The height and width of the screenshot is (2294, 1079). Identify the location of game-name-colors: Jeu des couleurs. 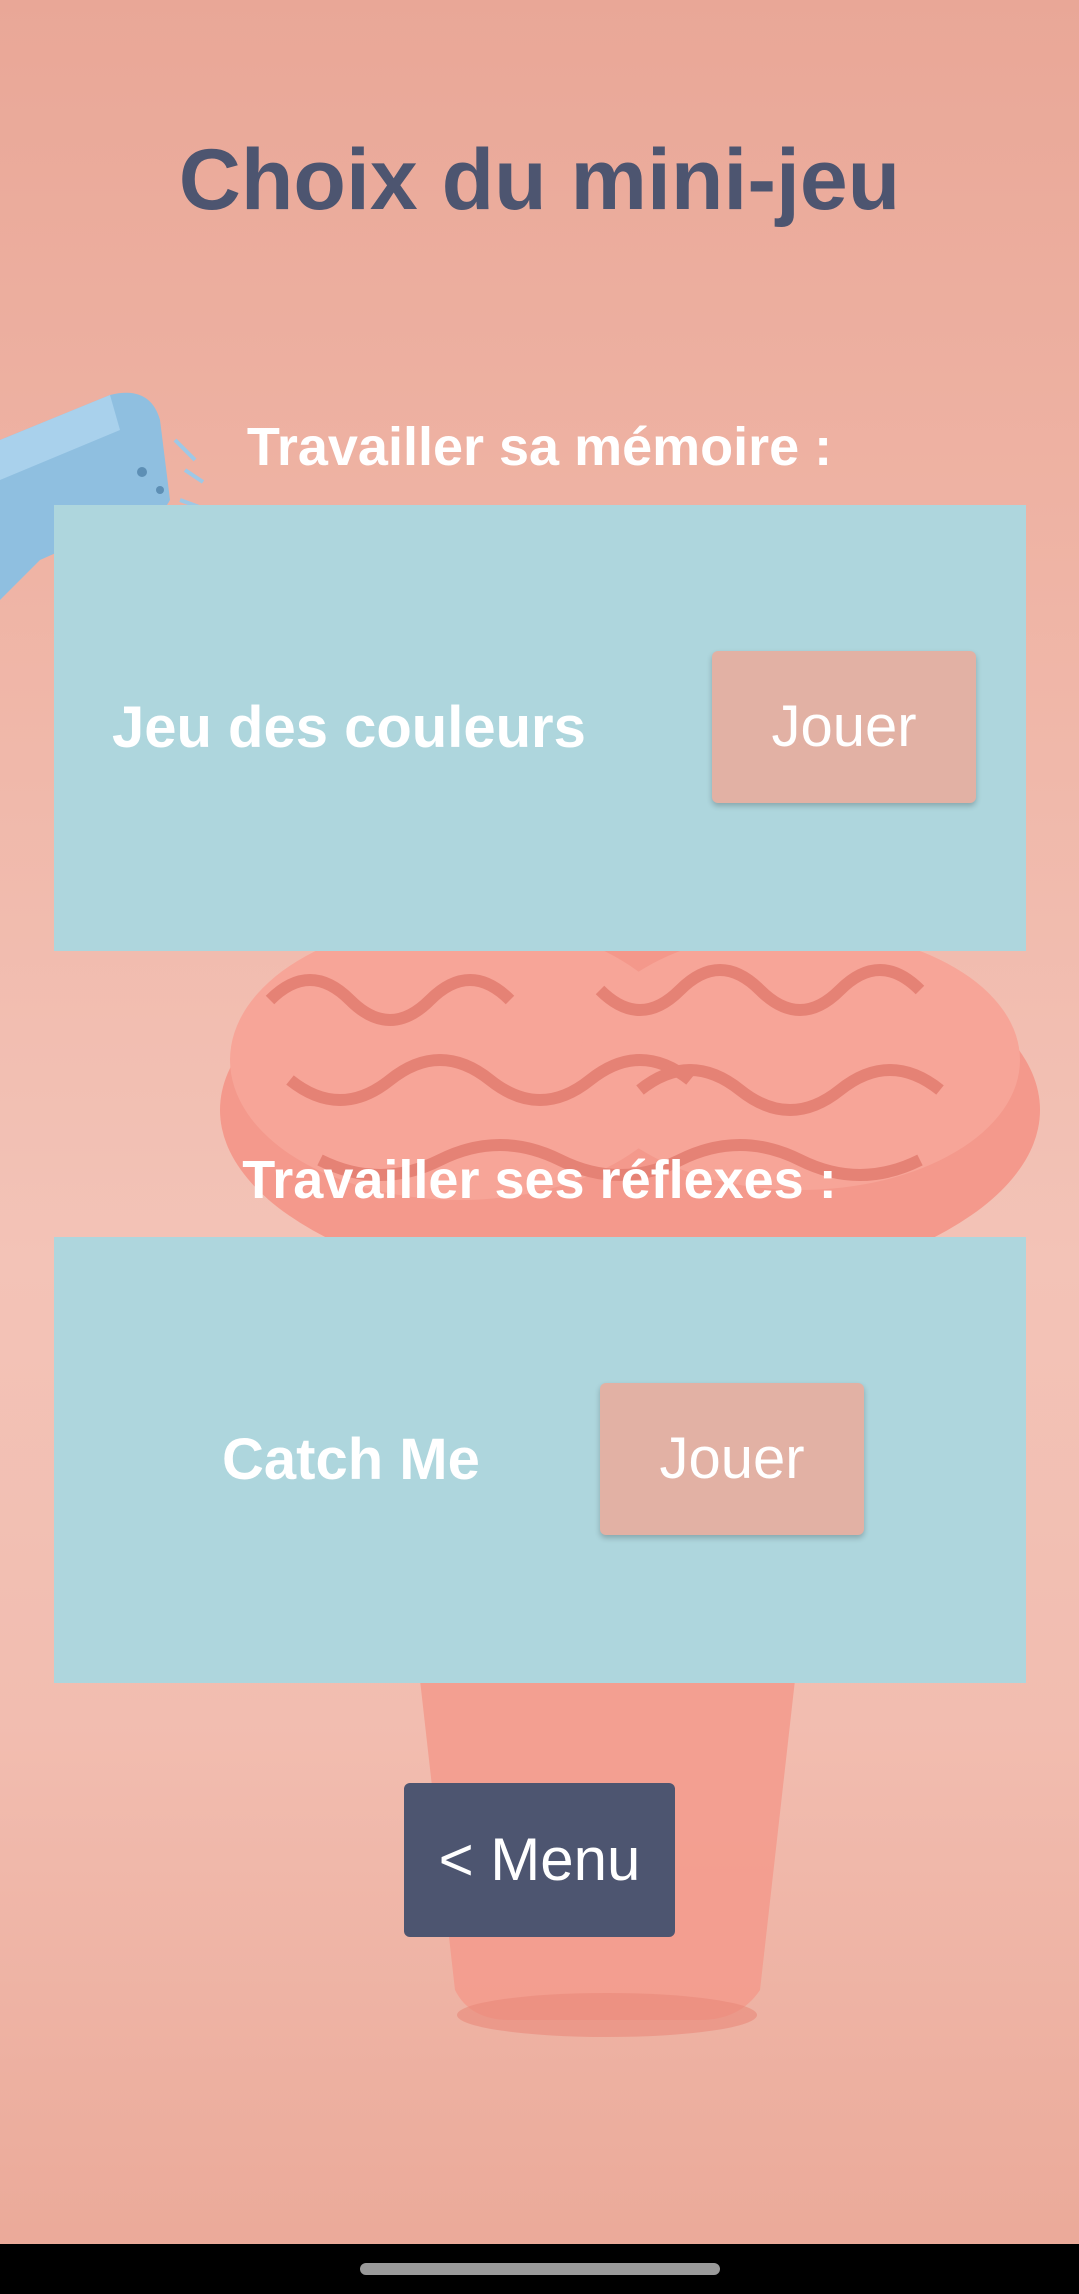
(349, 727).